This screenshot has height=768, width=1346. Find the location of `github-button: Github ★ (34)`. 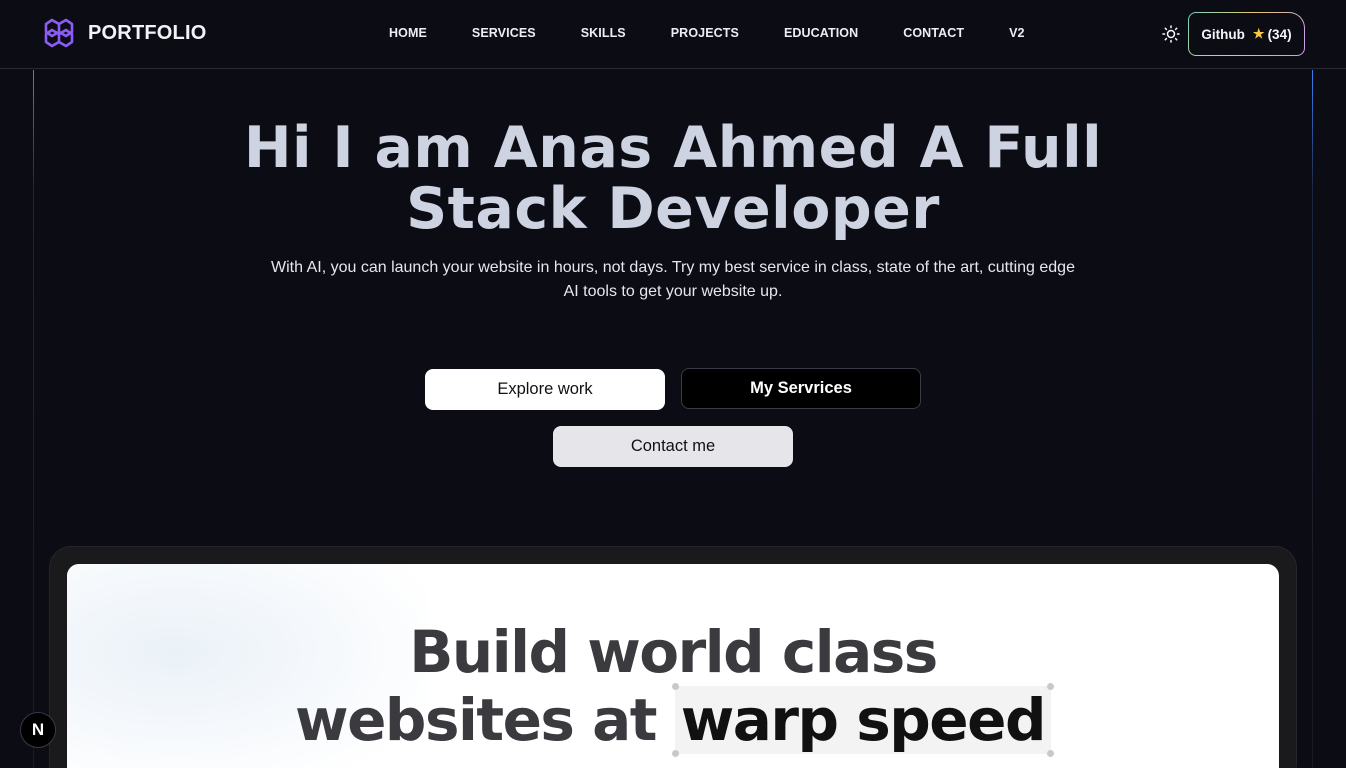

github-button: Github ★ (34) is located at coordinates (1246, 34).